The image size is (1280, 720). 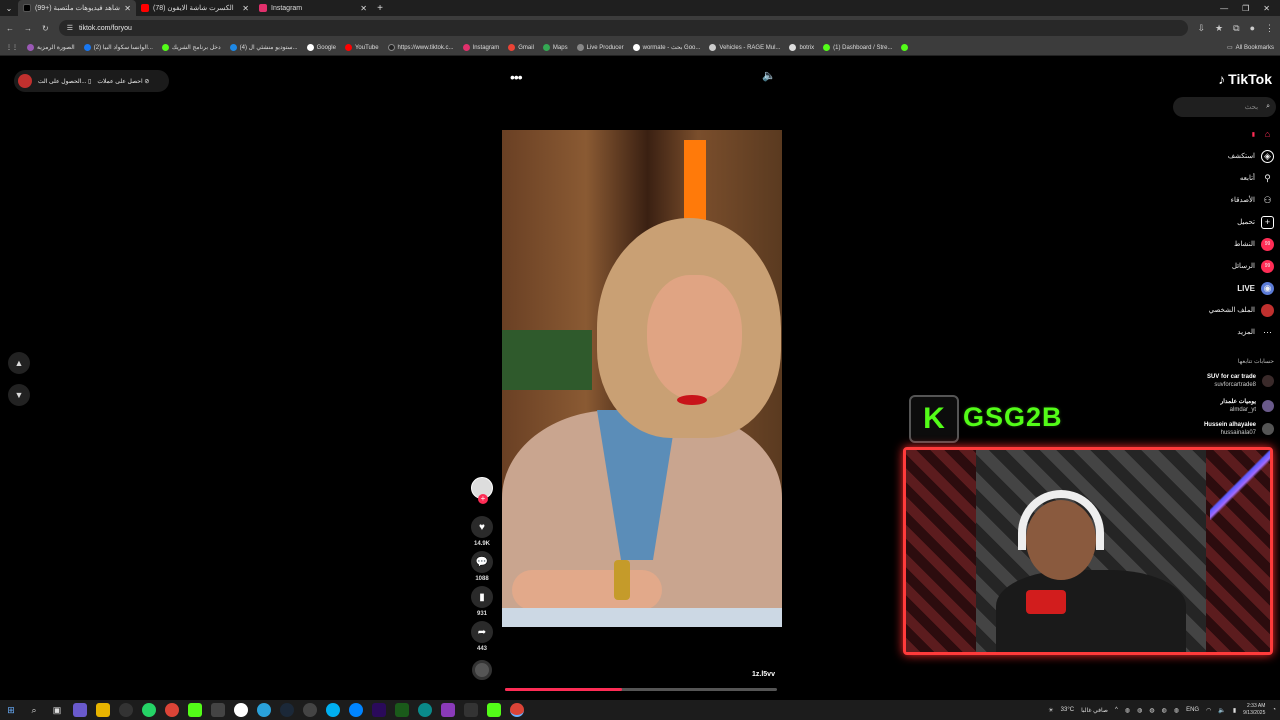 What do you see at coordinates (516, 77) in the screenshot?
I see `more-options-icon: •••` at bounding box center [516, 77].